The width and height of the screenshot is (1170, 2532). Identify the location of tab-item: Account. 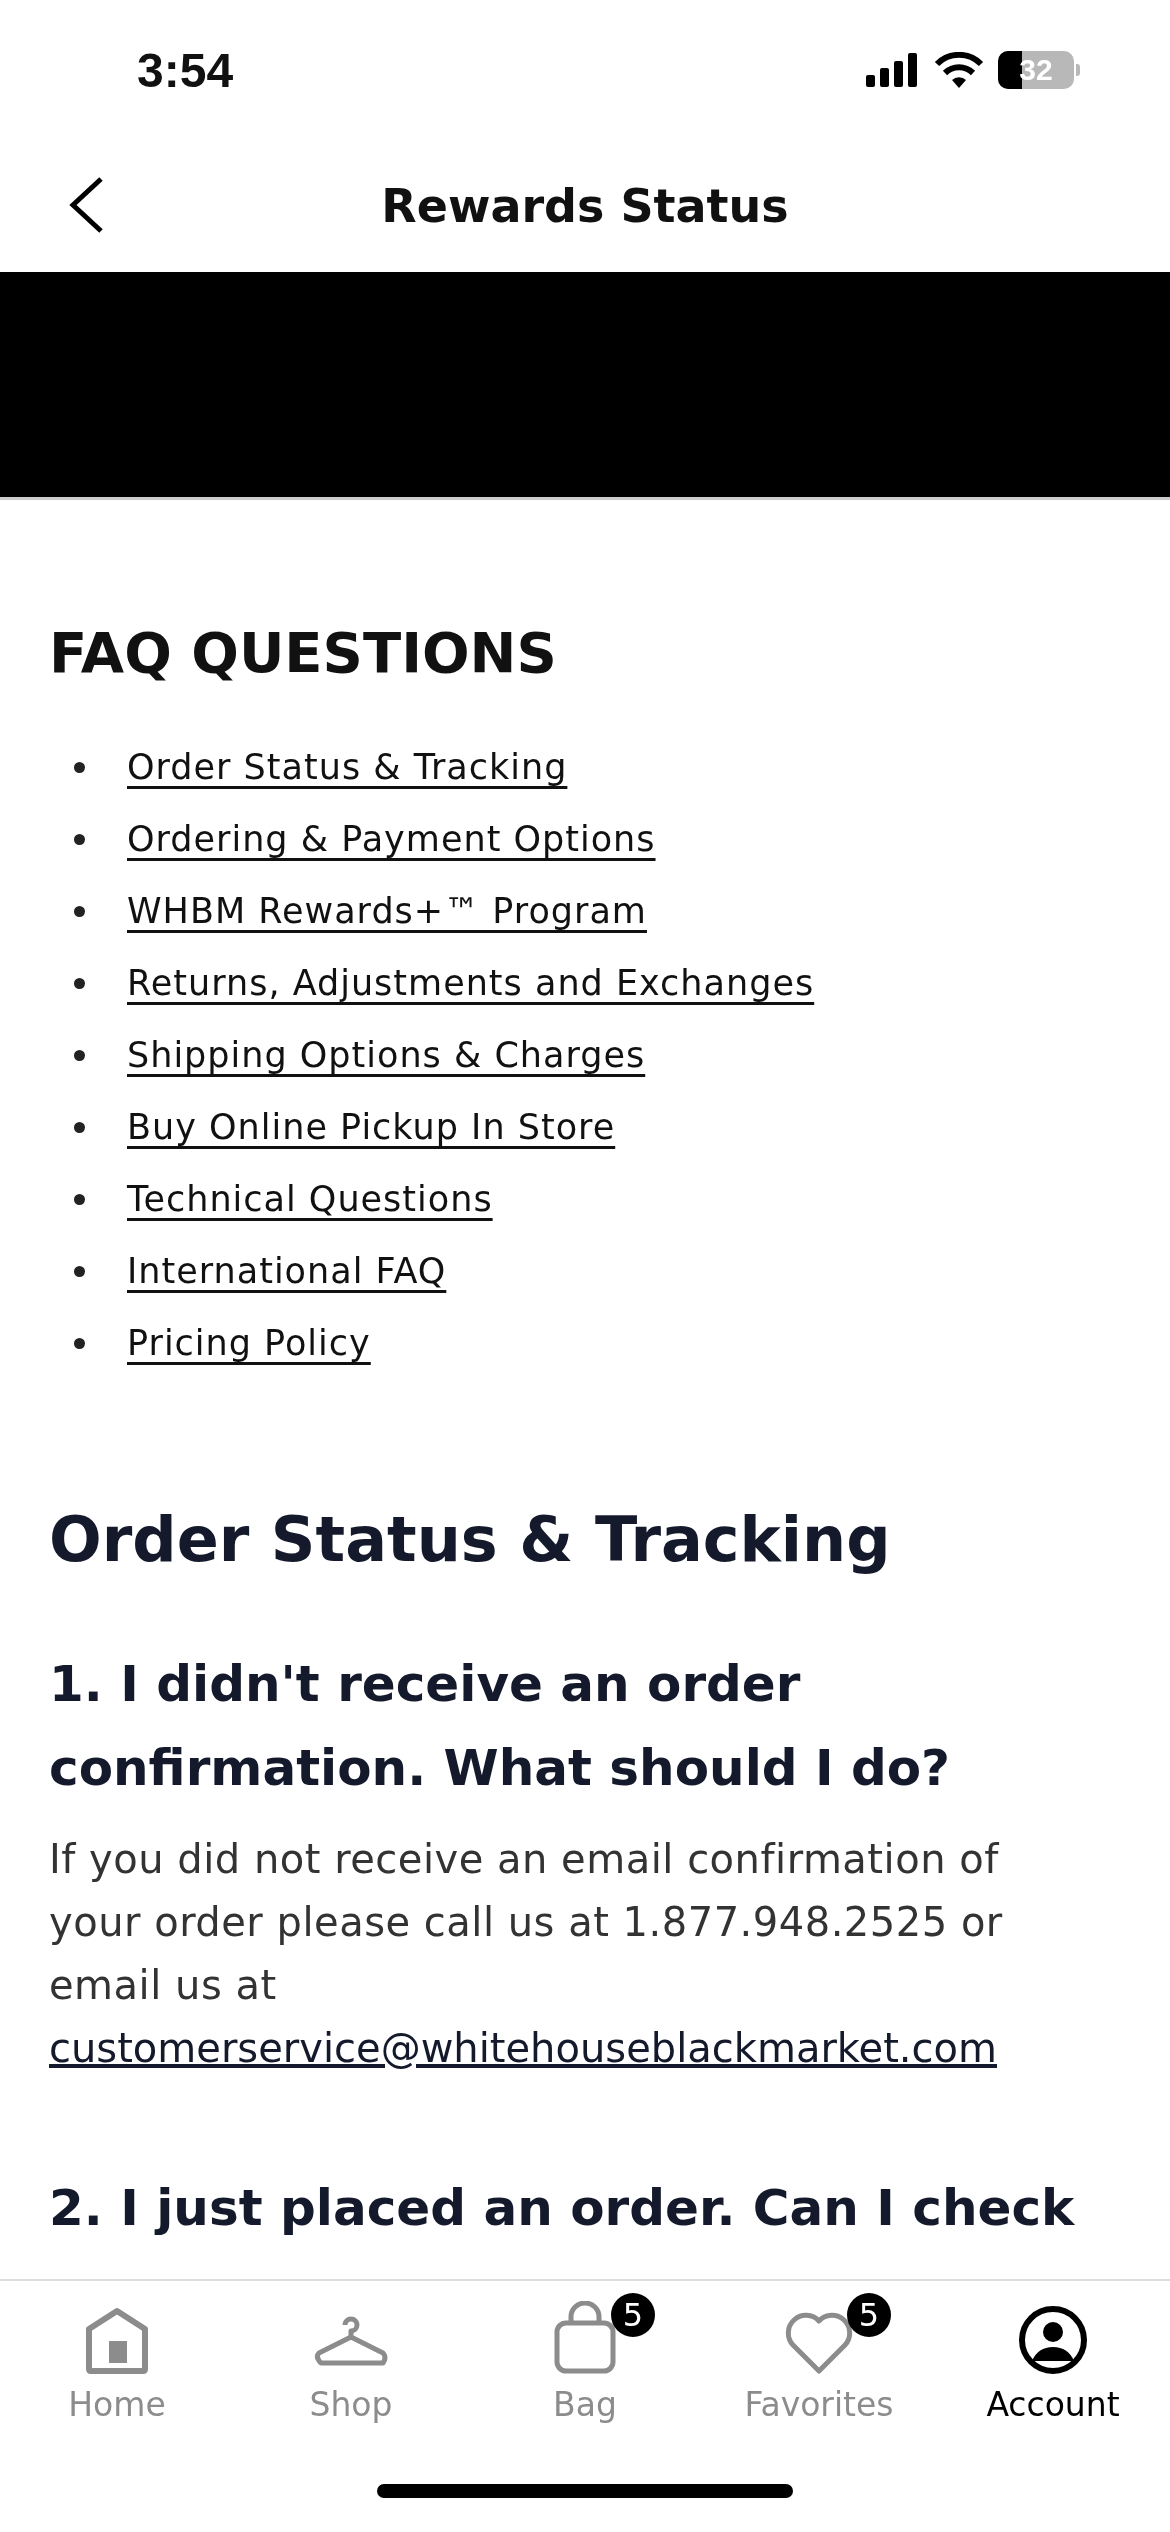
(1053, 2354).